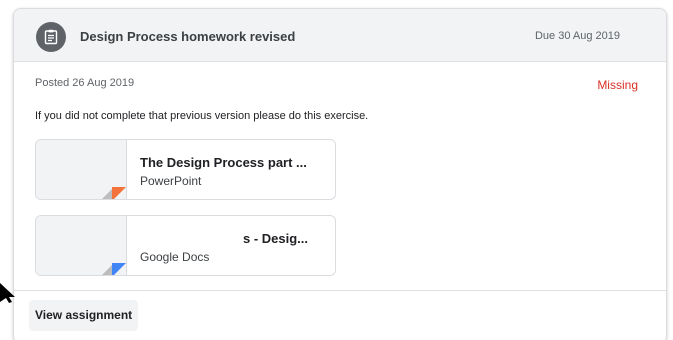 This screenshot has width=673, height=340. Describe the element at coordinates (7, 293) in the screenshot. I see `mouse-cursor-icon` at that location.